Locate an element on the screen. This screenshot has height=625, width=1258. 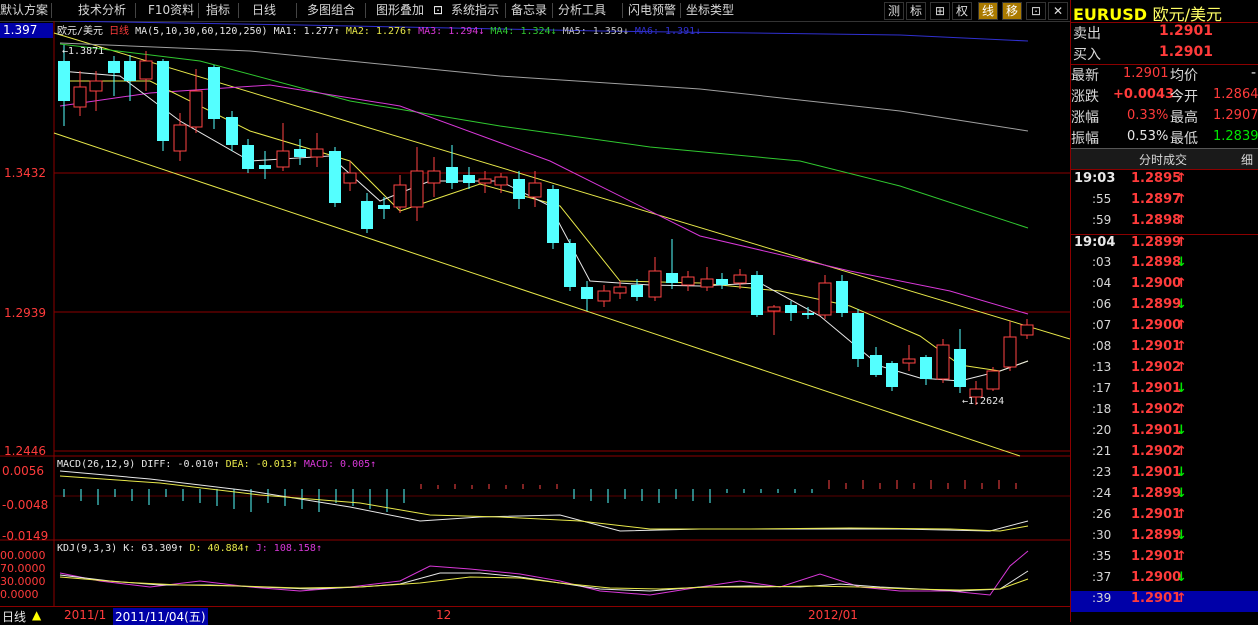
stat-row: 振幅 0.53% 最低 1.2839 is located at coordinates (1164, 138).